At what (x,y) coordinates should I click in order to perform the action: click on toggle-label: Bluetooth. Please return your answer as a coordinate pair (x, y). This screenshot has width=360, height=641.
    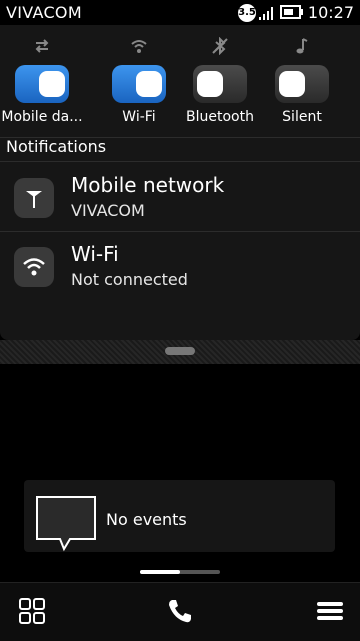
    Looking at the image, I should click on (220, 117).